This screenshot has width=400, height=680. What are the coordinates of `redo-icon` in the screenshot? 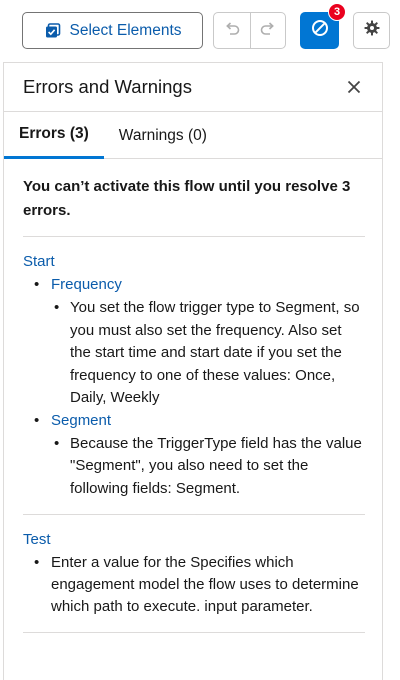 It's located at (268, 30).